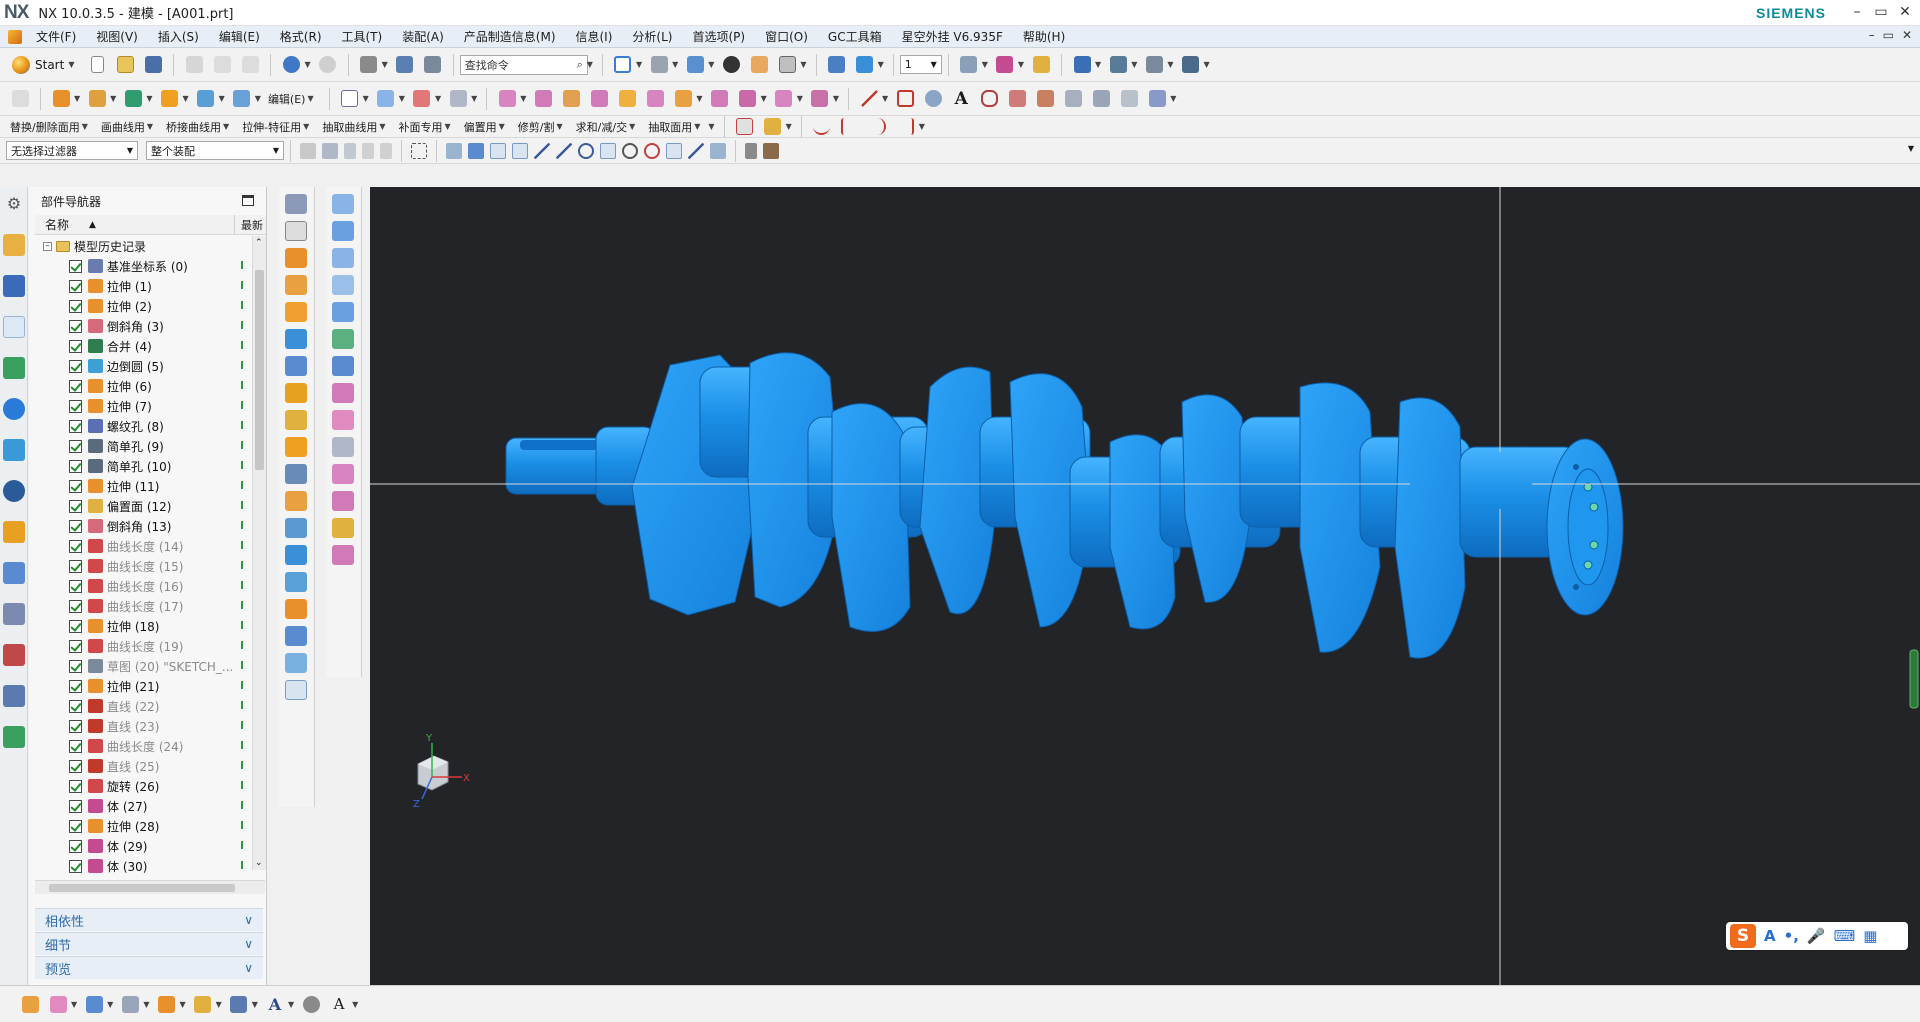  Describe the element at coordinates (150, 366) in the screenshot. I see `tree-feature-row: 边倒圆 (5)` at that location.